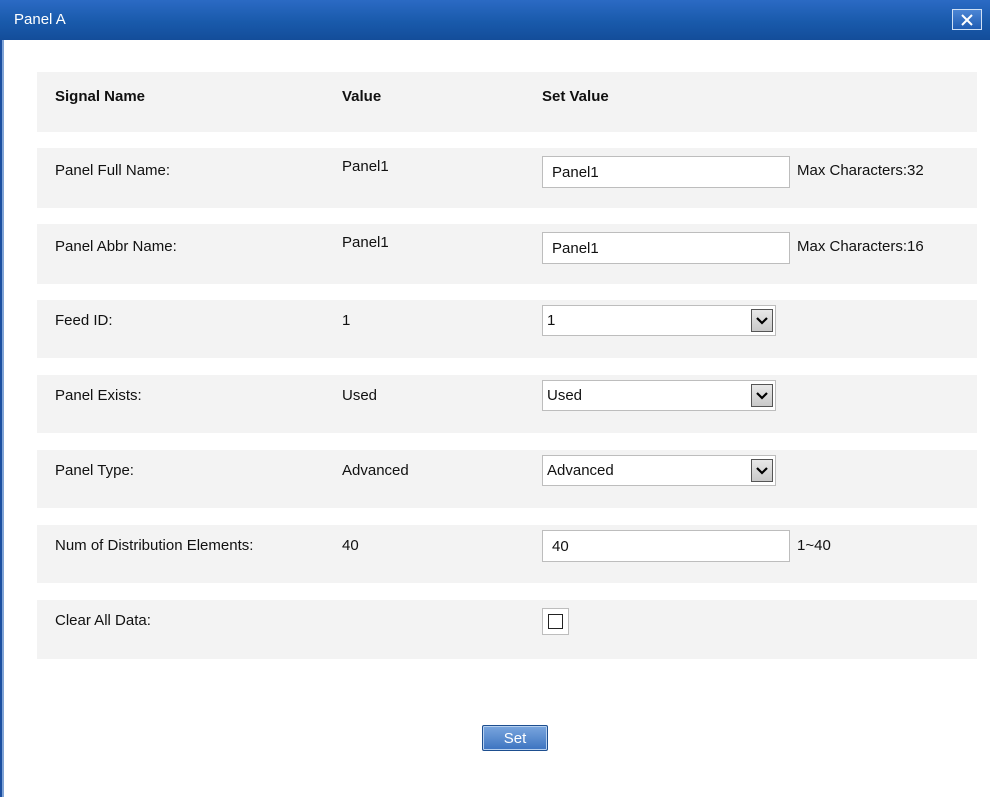  Describe the element at coordinates (5, 398) in the screenshot. I see `window-left-border` at that location.